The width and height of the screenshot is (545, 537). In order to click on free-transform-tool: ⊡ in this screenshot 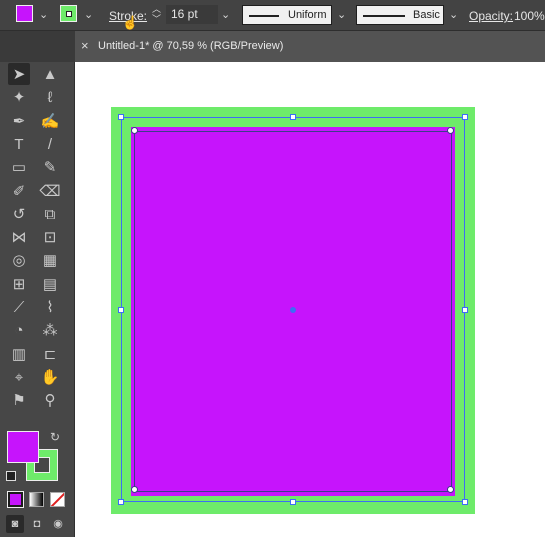, I will do `click(50, 237)`.